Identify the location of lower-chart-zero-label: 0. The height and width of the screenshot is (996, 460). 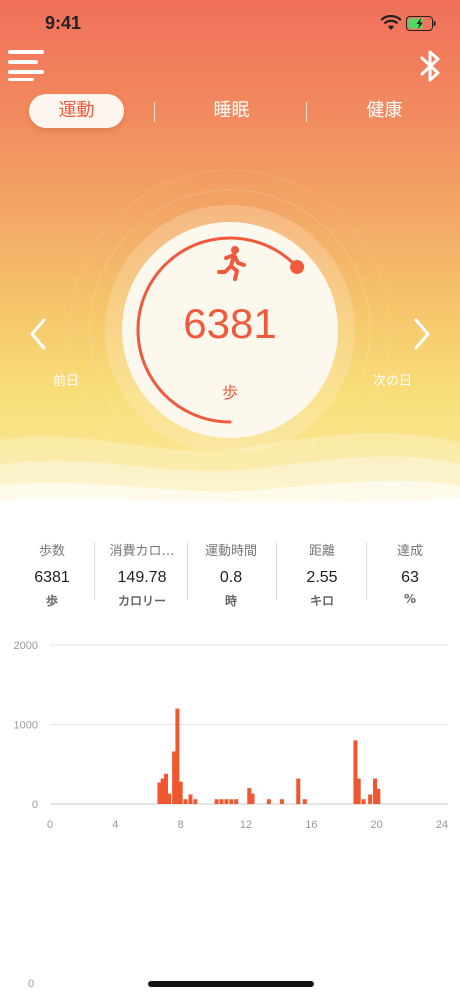
(31, 984).